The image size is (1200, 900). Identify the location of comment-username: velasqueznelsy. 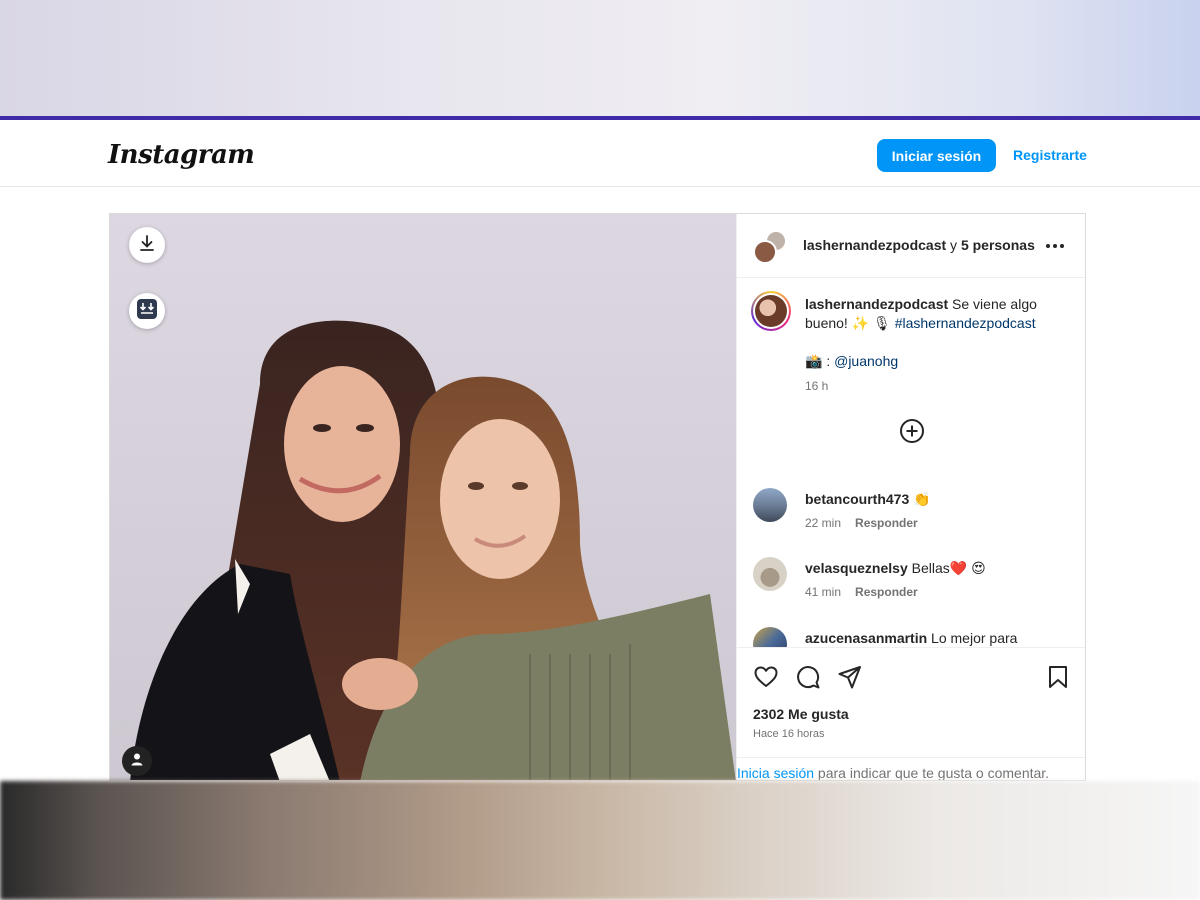
(856, 568).